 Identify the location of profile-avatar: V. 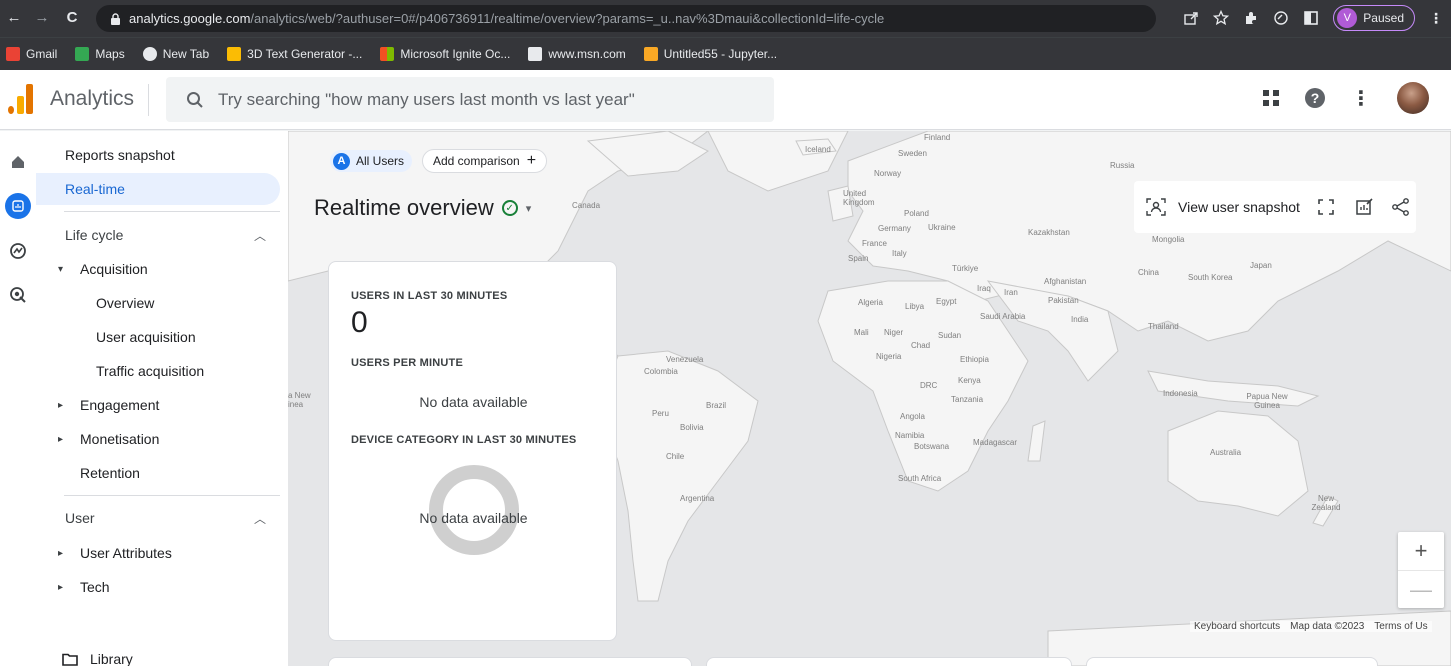
(1347, 18).